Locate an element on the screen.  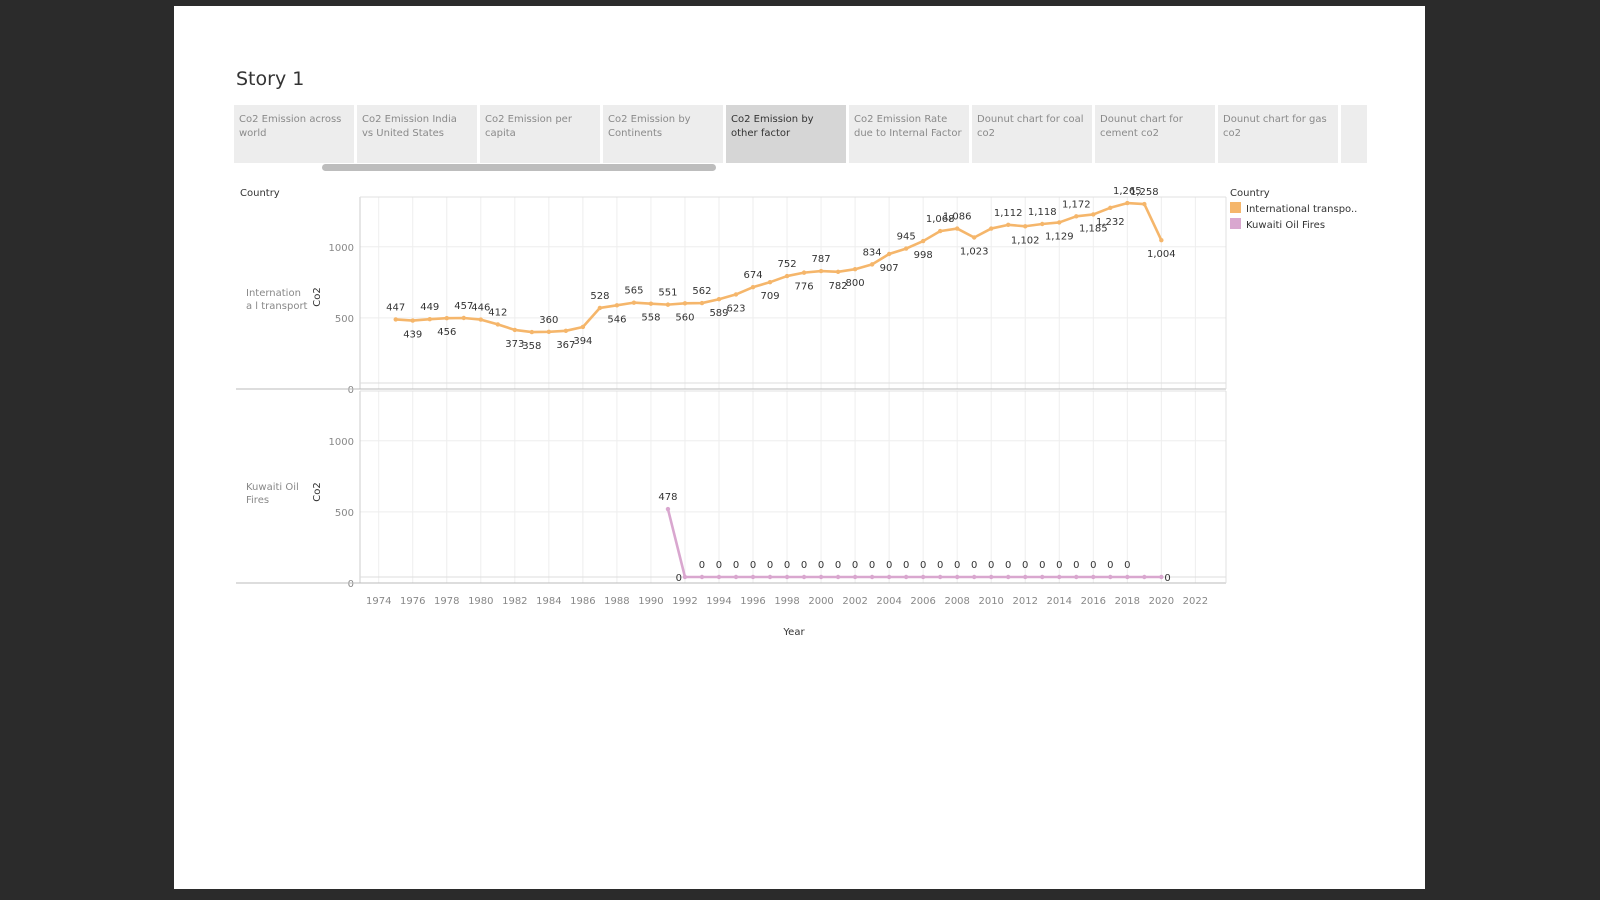
y-tick-label: 1000 is located at coordinates (341, 442).